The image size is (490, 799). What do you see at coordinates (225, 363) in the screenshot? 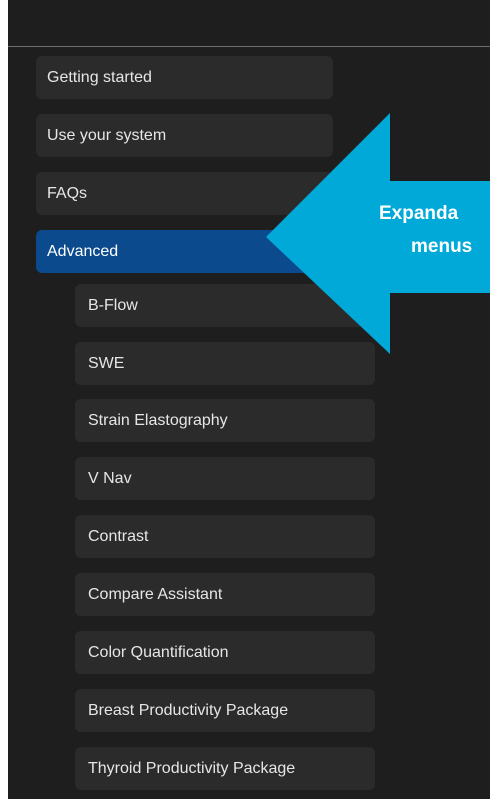
I see `submenu-item-swe: SWE` at bounding box center [225, 363].